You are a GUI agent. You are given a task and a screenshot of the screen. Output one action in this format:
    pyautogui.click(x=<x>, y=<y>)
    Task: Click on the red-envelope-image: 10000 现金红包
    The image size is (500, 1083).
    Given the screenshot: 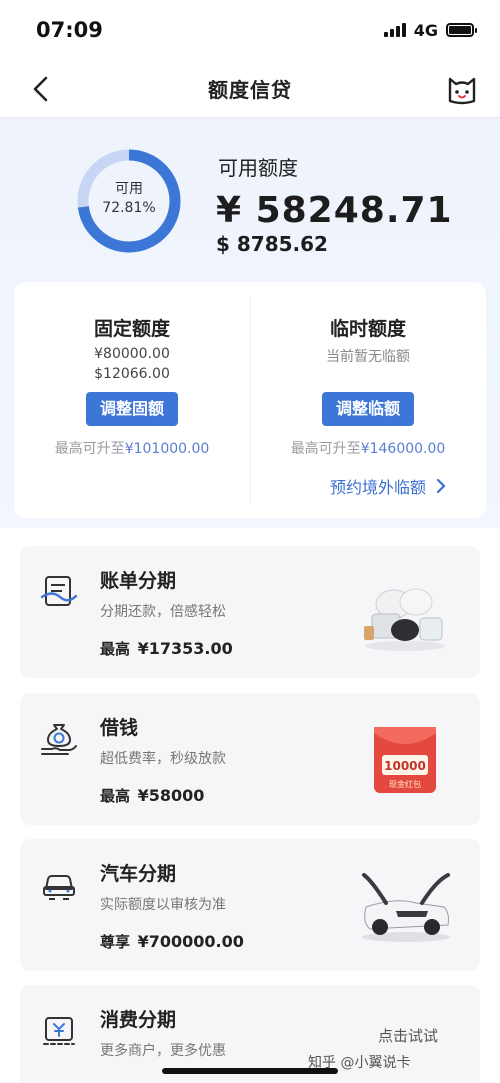 What is the action you would take?
    pyautogui.click(x=405, y=760)
    